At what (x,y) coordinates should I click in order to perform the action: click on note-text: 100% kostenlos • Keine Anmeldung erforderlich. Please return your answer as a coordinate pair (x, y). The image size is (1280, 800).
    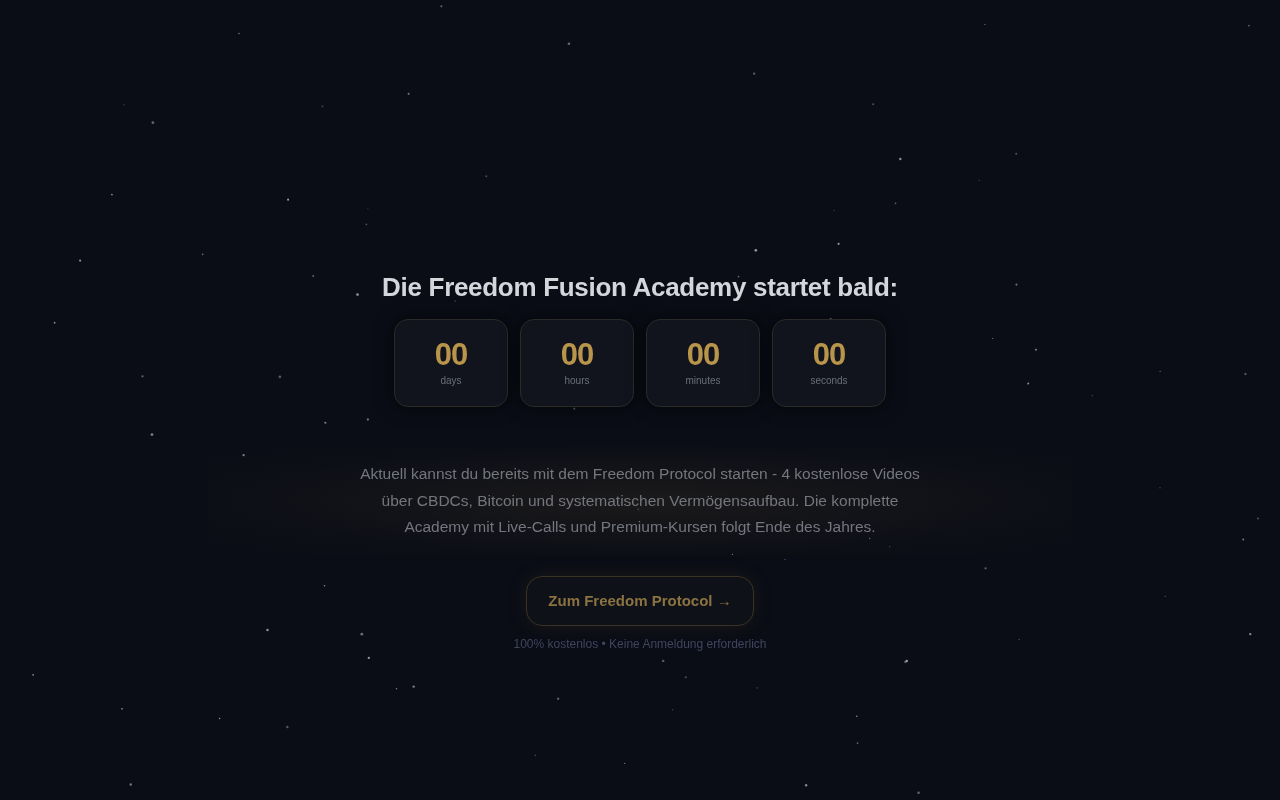
    Looking at the image, I should click on (640, 644).